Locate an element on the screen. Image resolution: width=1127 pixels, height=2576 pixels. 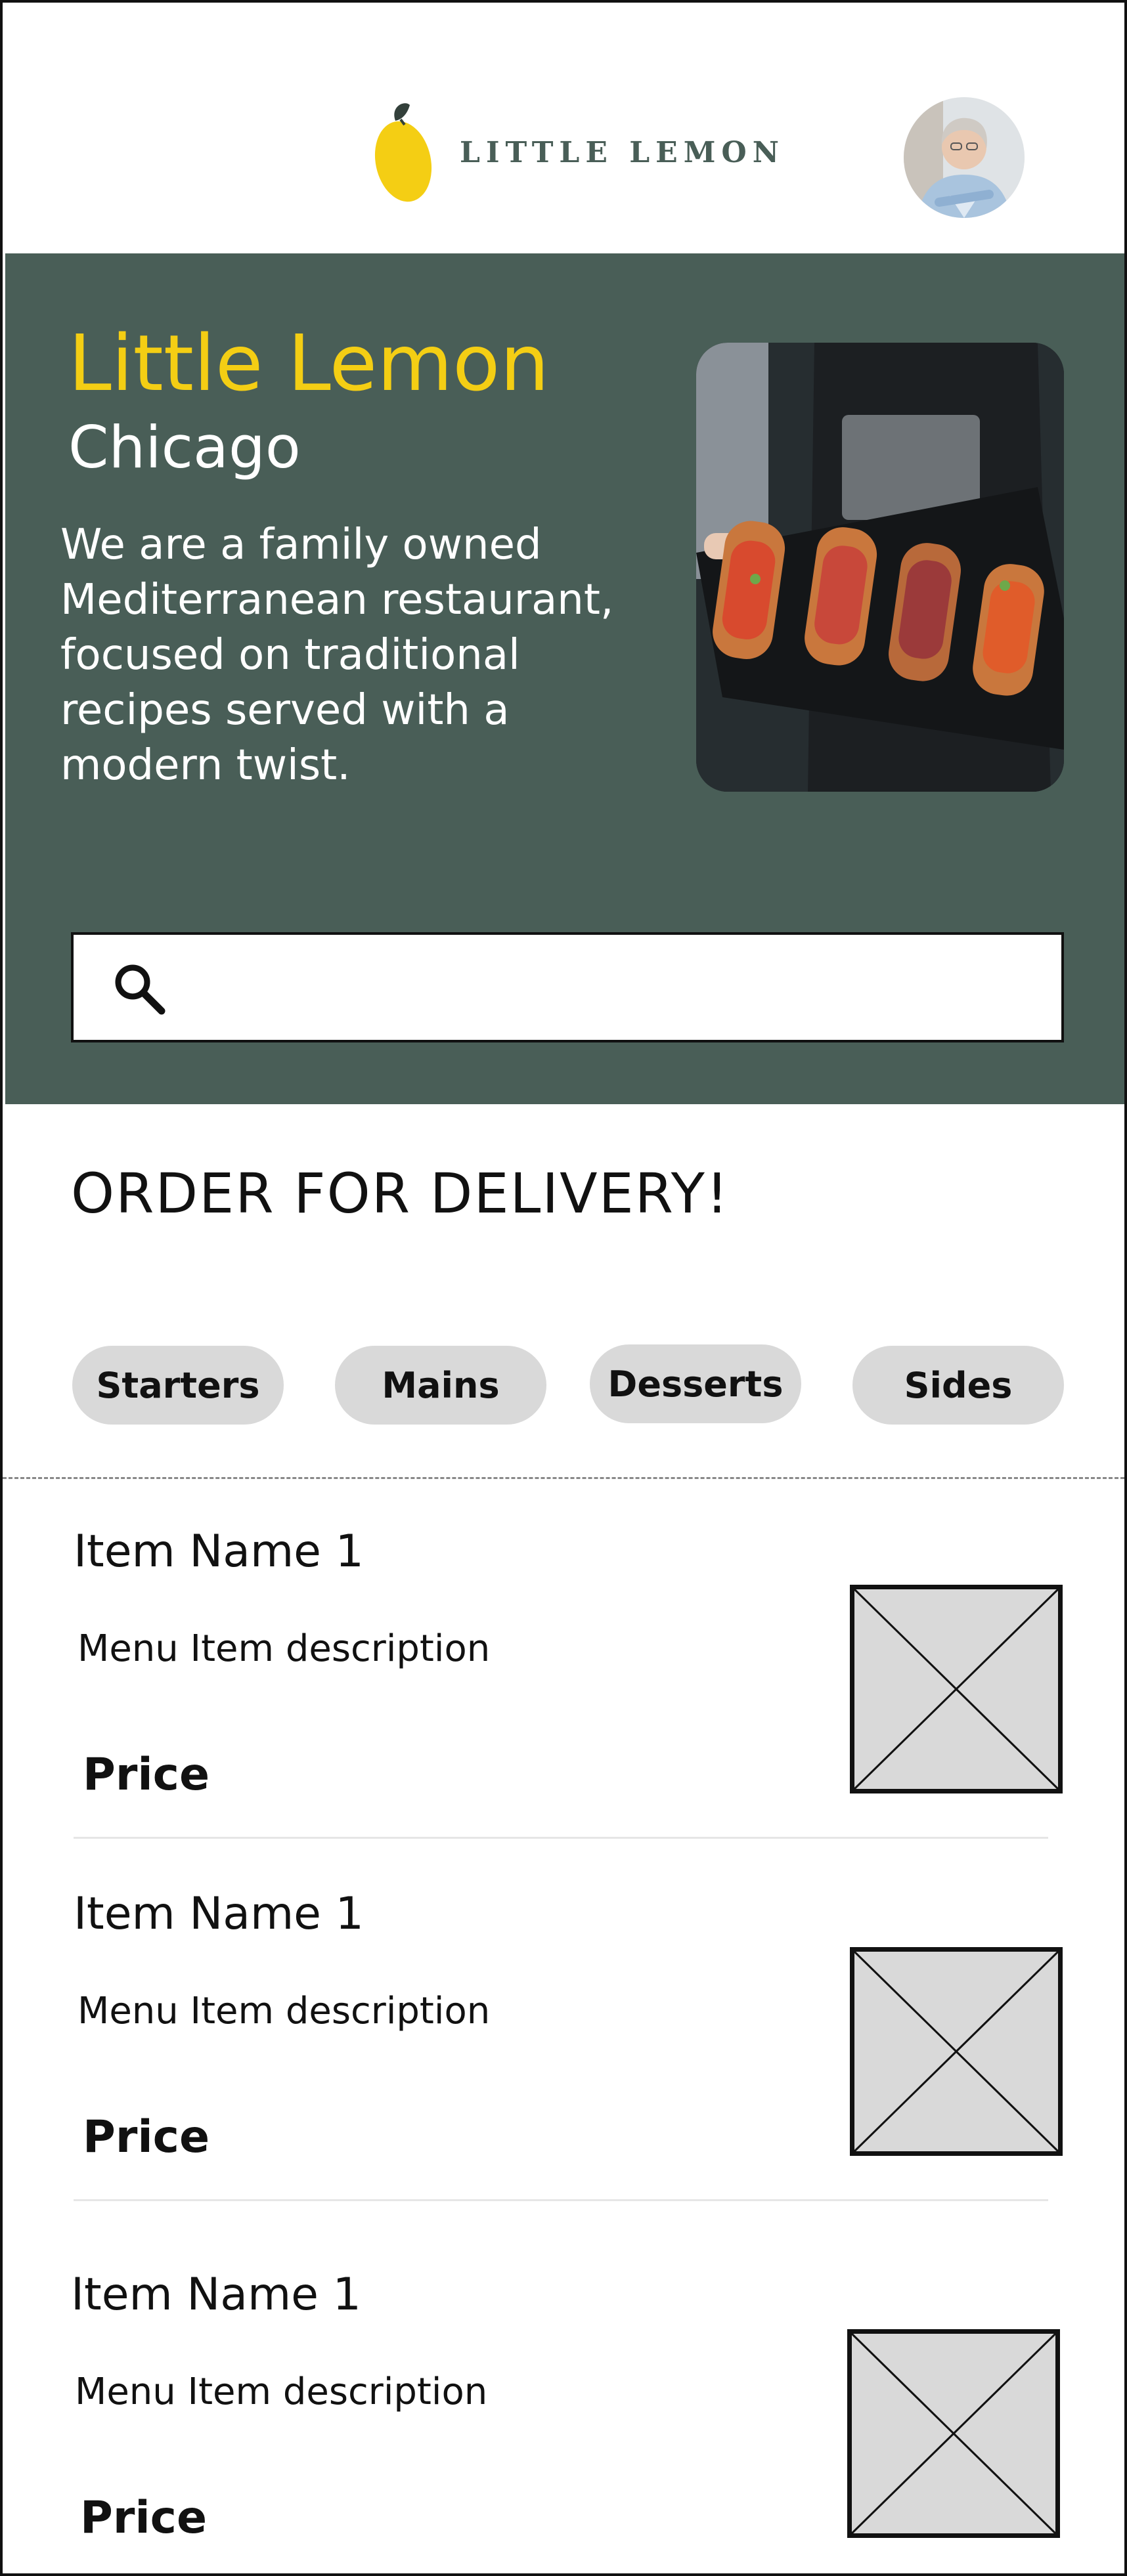
category-mains: Mains is located at coordinates (441, 1386).